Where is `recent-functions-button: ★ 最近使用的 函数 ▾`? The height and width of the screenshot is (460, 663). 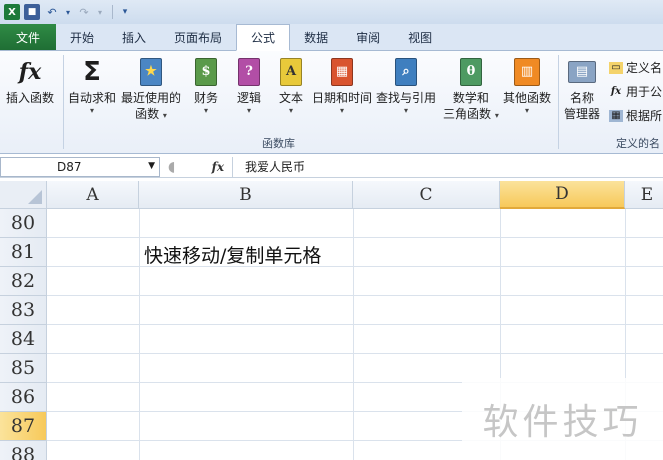 recent-functions-button: ★ 最近使用的 函数 ▾ is located at coordinates (151, 89).